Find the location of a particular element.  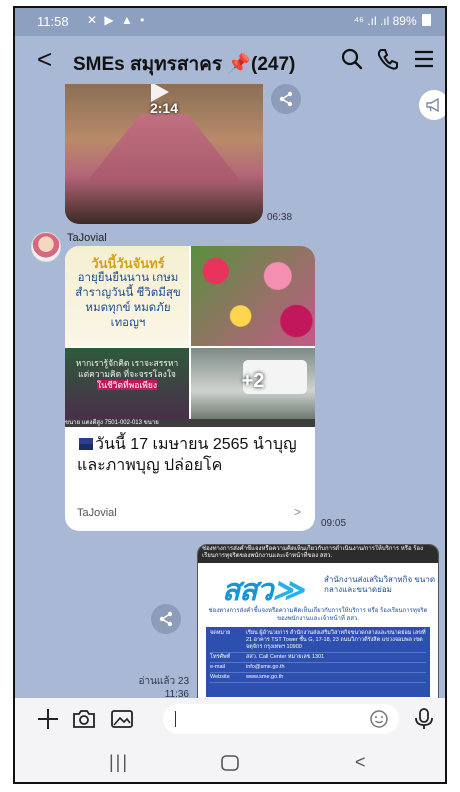

battery-level: 89% is located at coordinates (404, 21).